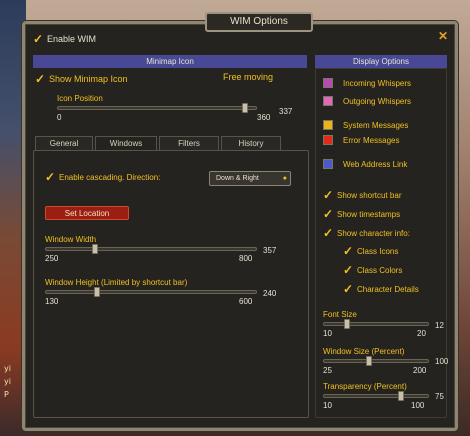 This screenshot has width=470, height=436. What do you see at coordinates (439, 396) in the screenshot?
I see `transparency-value: 75` at bounding box center [439, 396].